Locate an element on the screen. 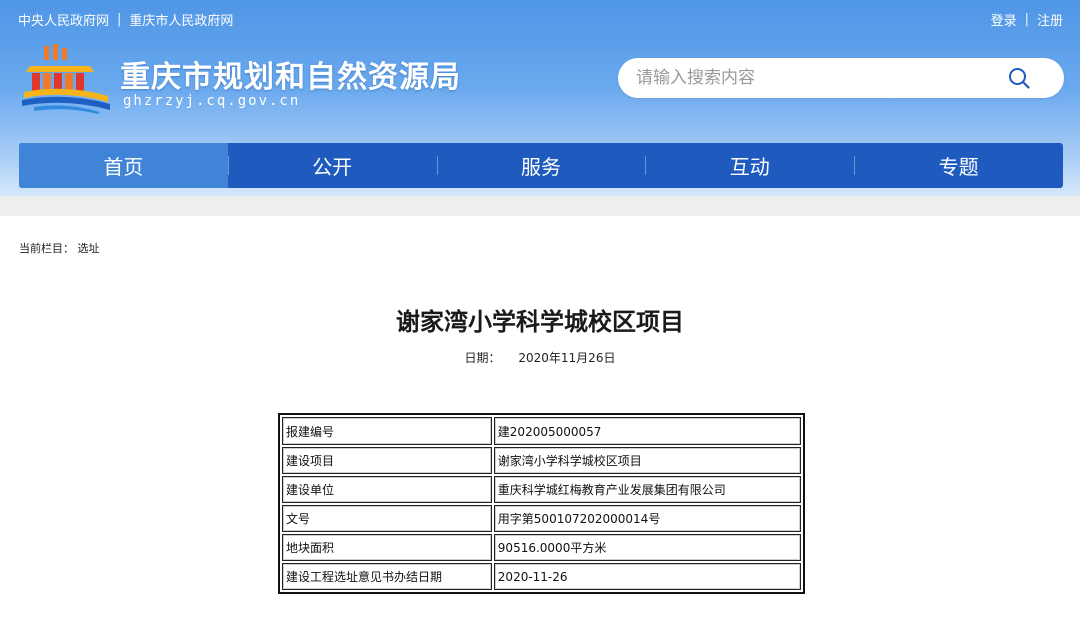 Image resolution: width=1080 pixels, height=624 pixels. article-date: 日期： 2020年11月26日 is located at coordinates (540, 357).